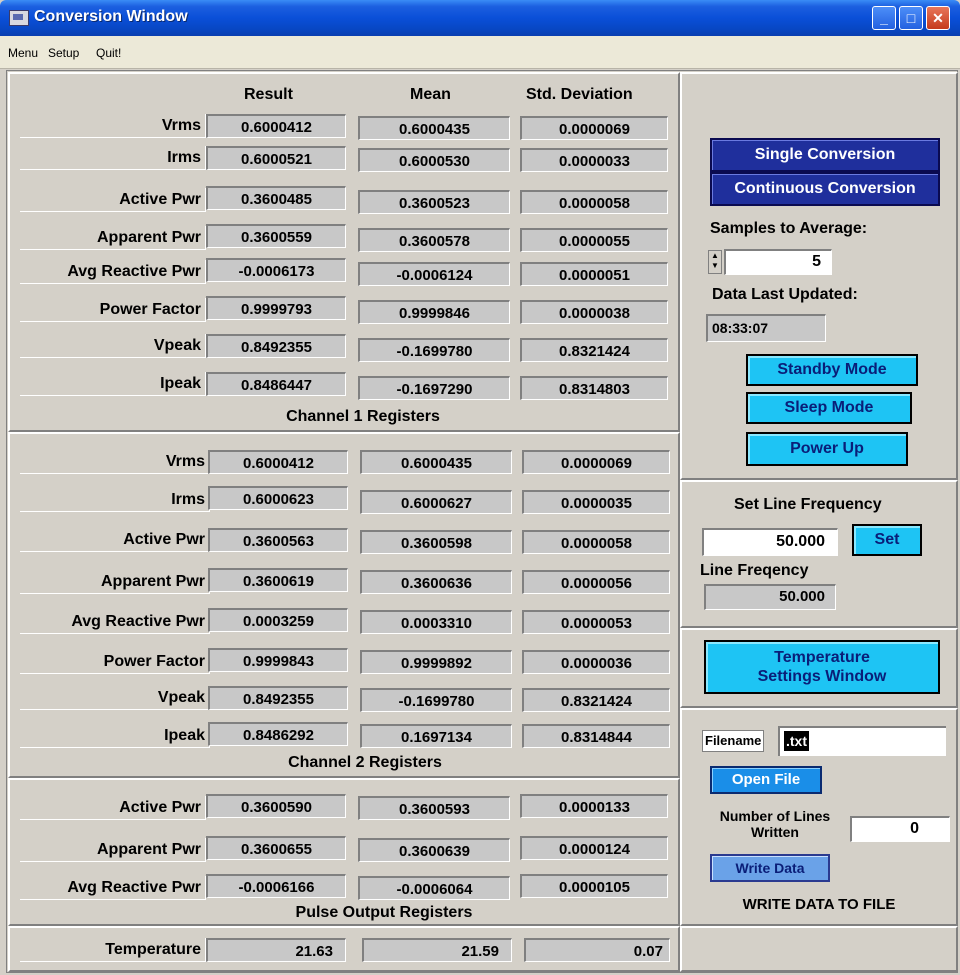 Image resolution: width=960 pixels, height=975 pixels. What do you see at coordinates (480, 52) in the screenshot?
I see `menu-bar: Menu Setup Quit!` at bounding box center [480, 52].